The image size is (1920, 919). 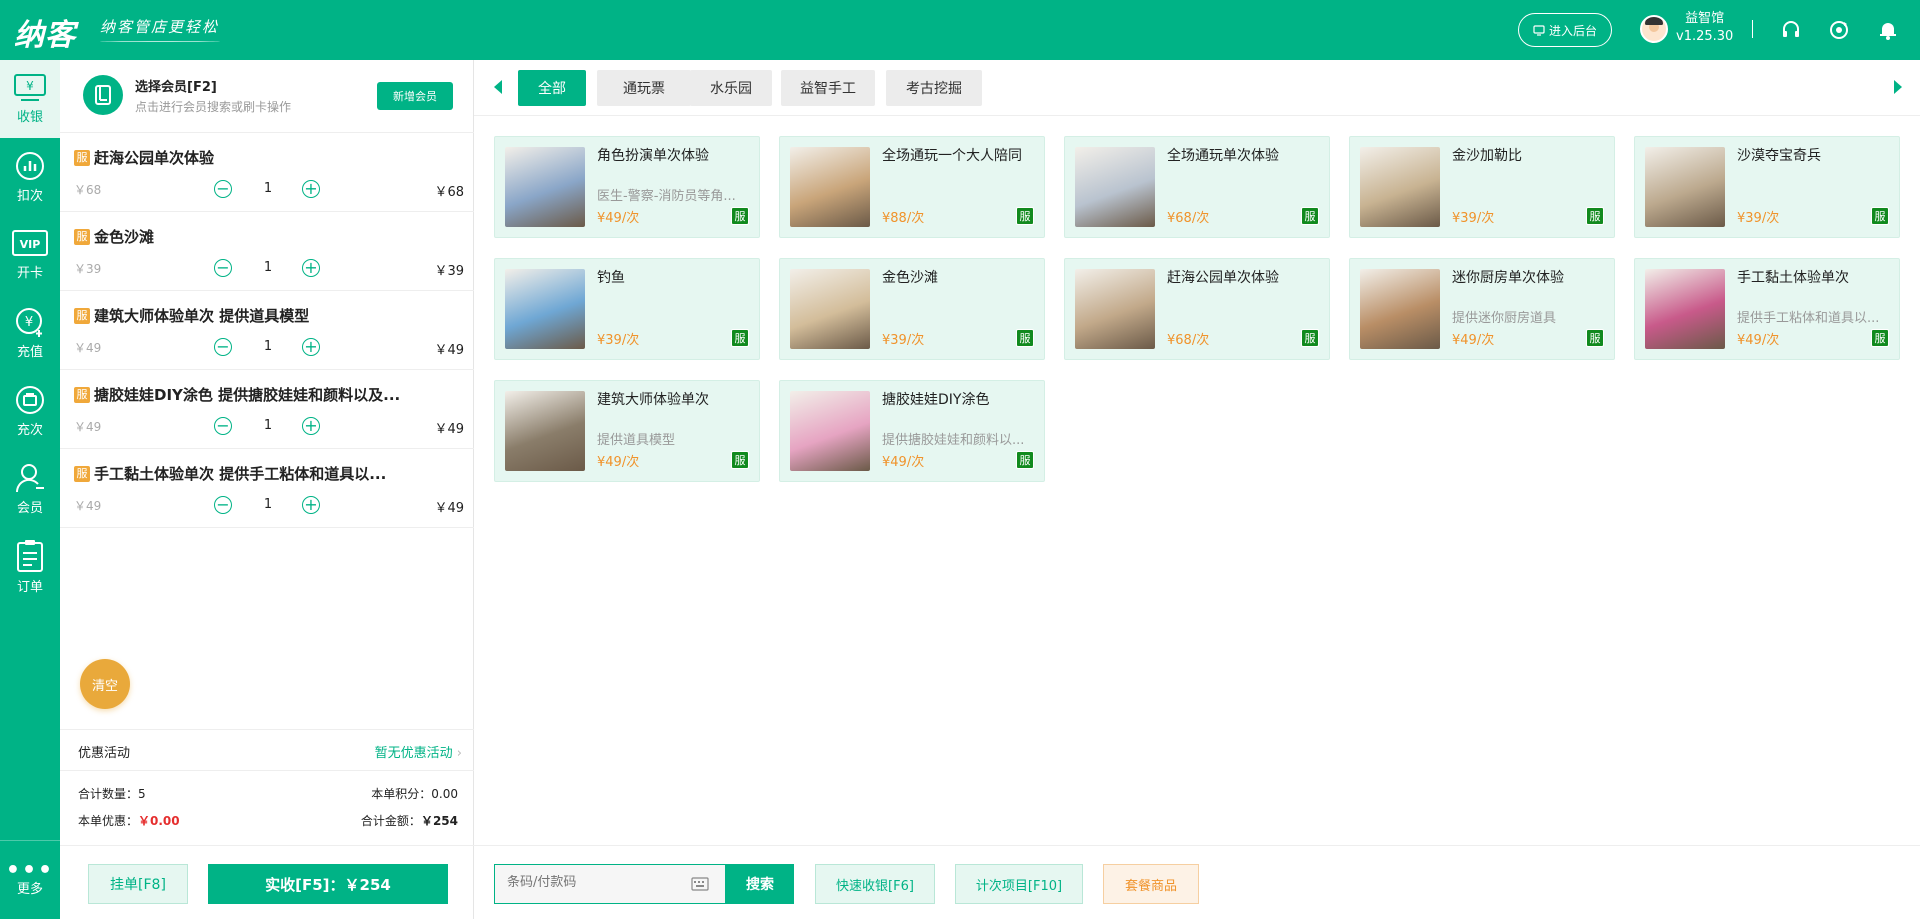 What do you see at coordinates (1654, 29) in the screenshot?
I see `avatar` at bounding box center [1654, 29].